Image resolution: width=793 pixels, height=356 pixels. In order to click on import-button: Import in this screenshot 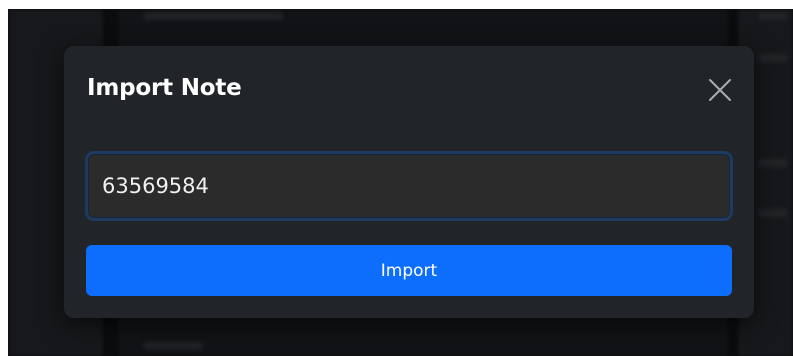, I will do `click(409, 270)`.